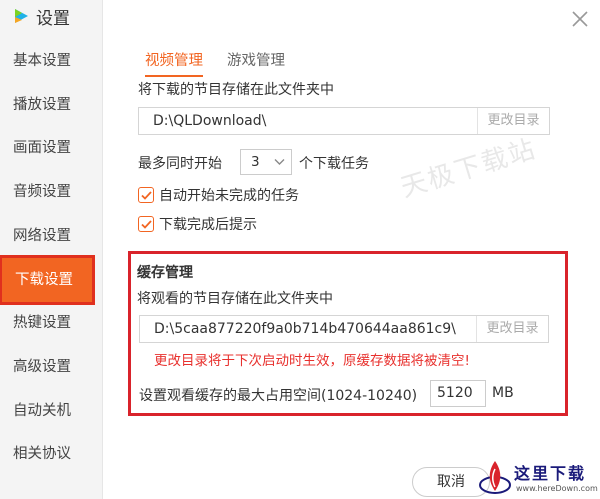  What do you see at coordinates (334, 164) in the screenshot?
I see `max-tasks-suffix: 个下载任务` at bounding box center [334, 164].